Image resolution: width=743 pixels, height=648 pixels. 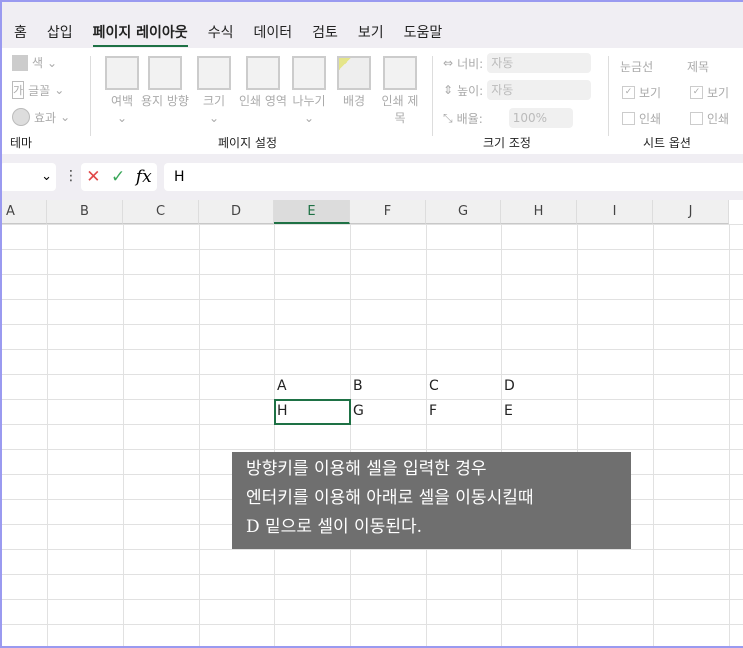 What do you see at coordinates (366, 469) in the screenshot?
I see `note-line: 방향키를 이용해 셀을 입력한 경우` at bounding box center [366, 469].